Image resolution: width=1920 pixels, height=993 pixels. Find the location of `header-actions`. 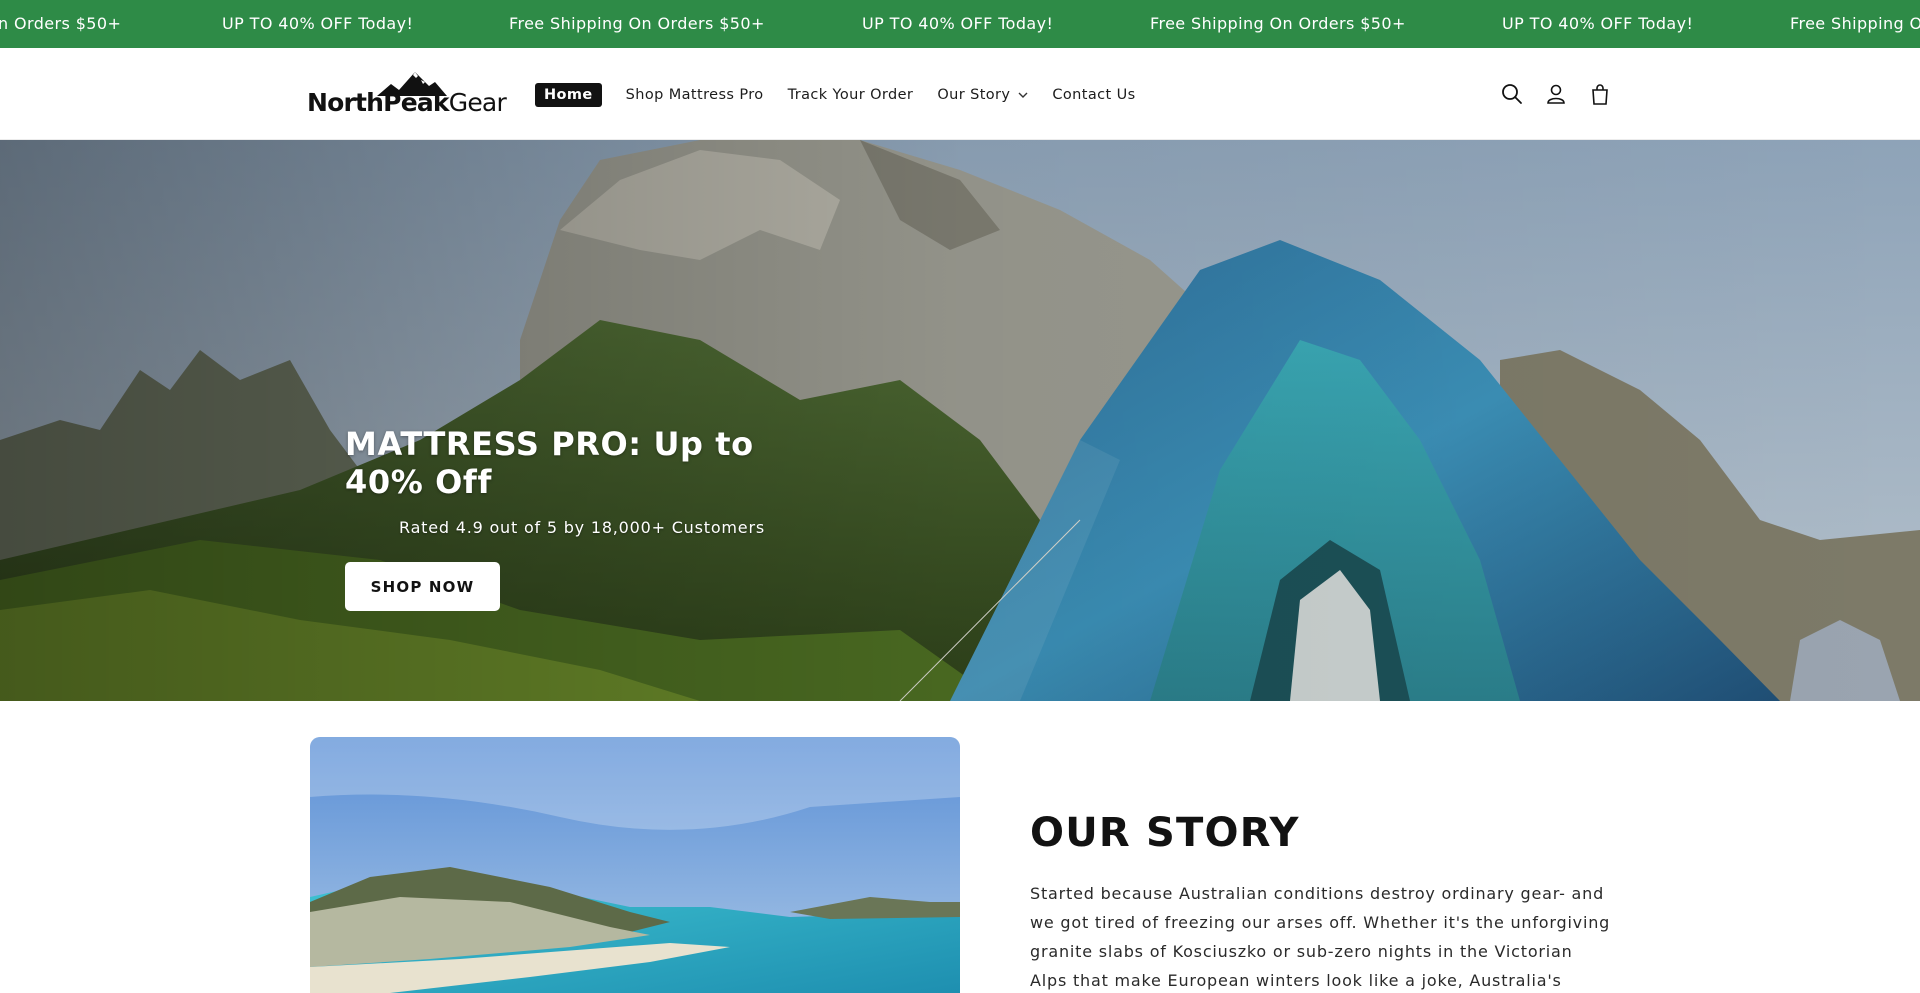

header-actions is located at coordinates (1556, 94).